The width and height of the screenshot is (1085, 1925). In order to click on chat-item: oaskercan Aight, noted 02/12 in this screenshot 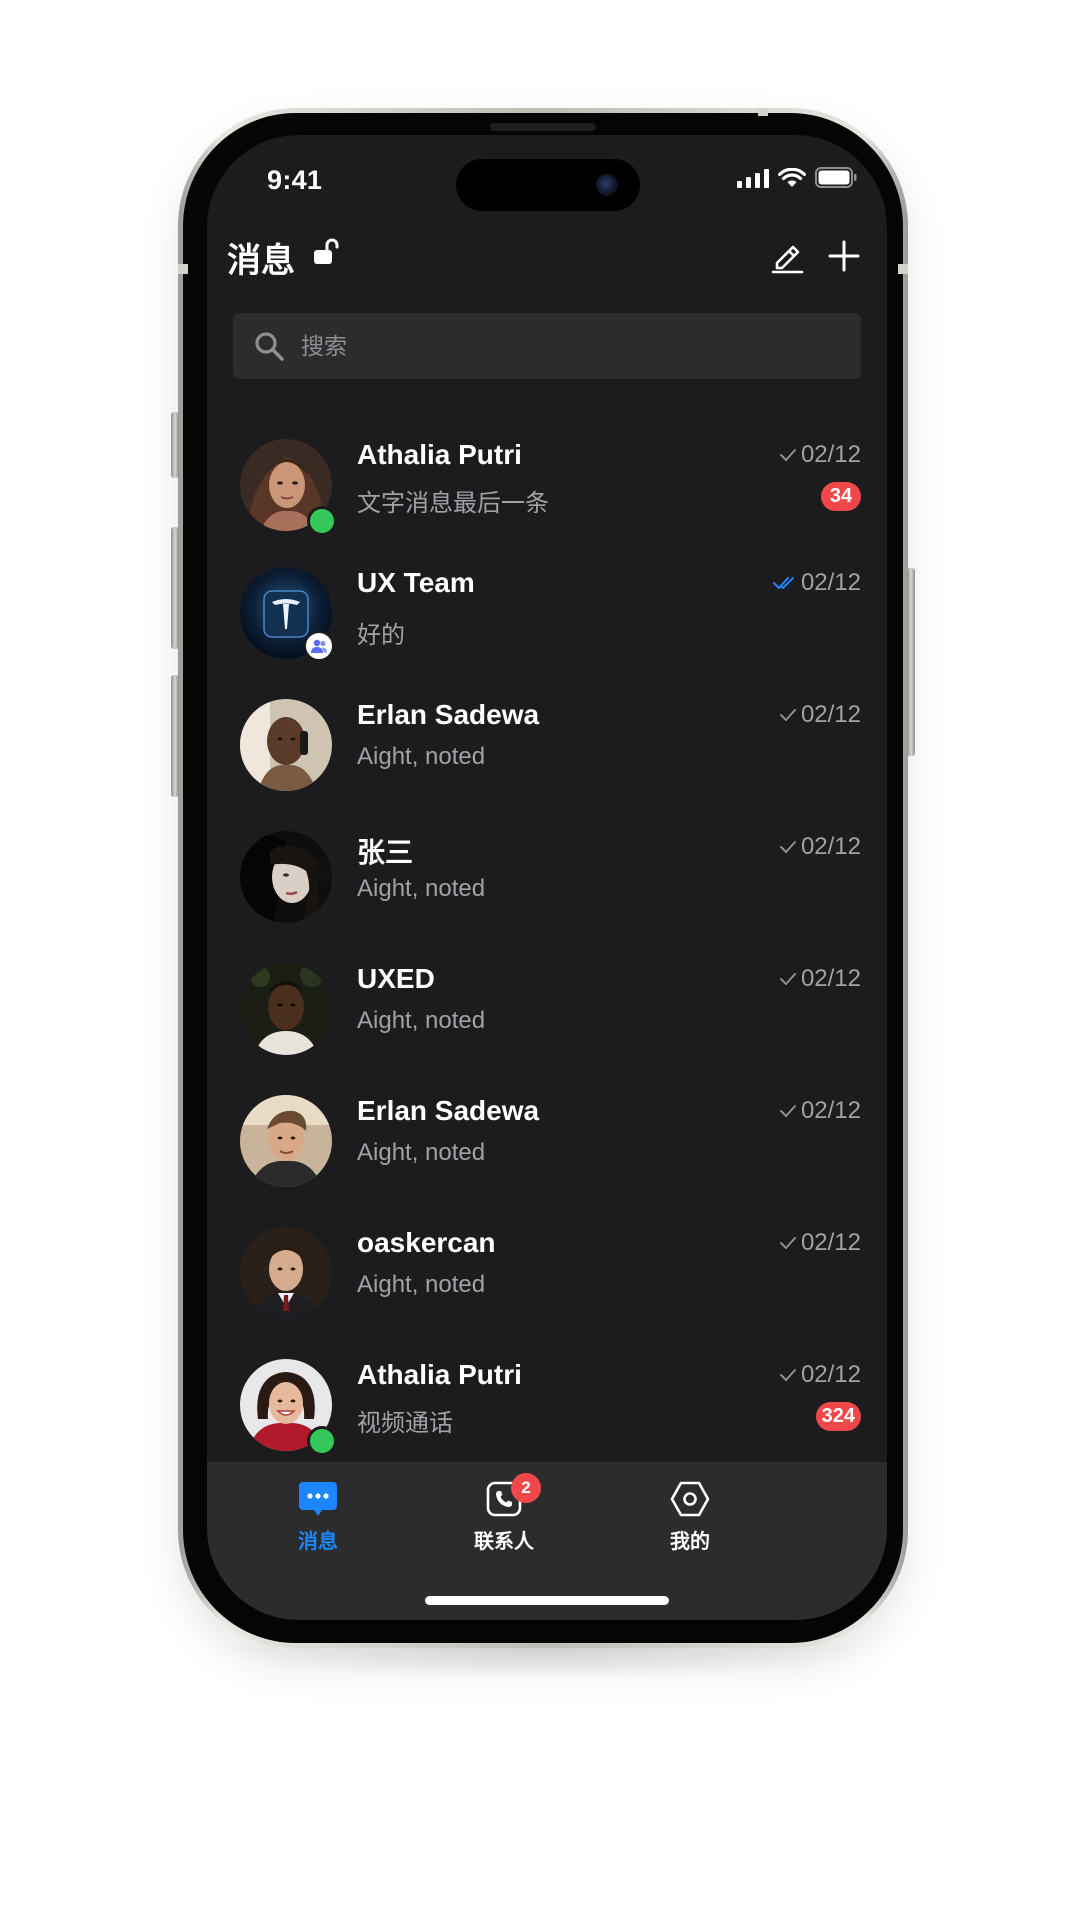, I will do `click(547, 1281)`.